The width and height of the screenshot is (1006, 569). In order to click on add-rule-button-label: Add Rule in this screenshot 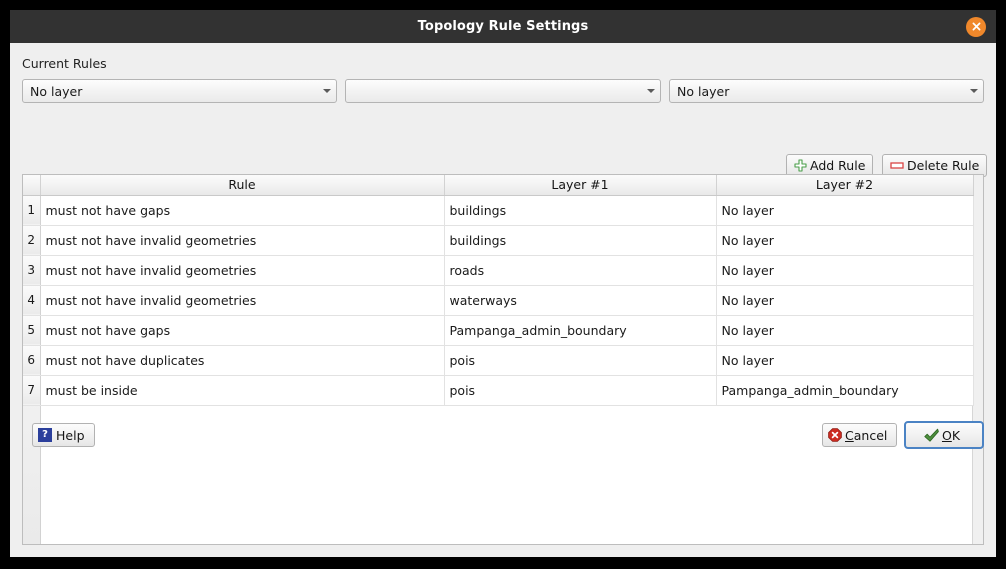, I will do `click(838, 165)`.